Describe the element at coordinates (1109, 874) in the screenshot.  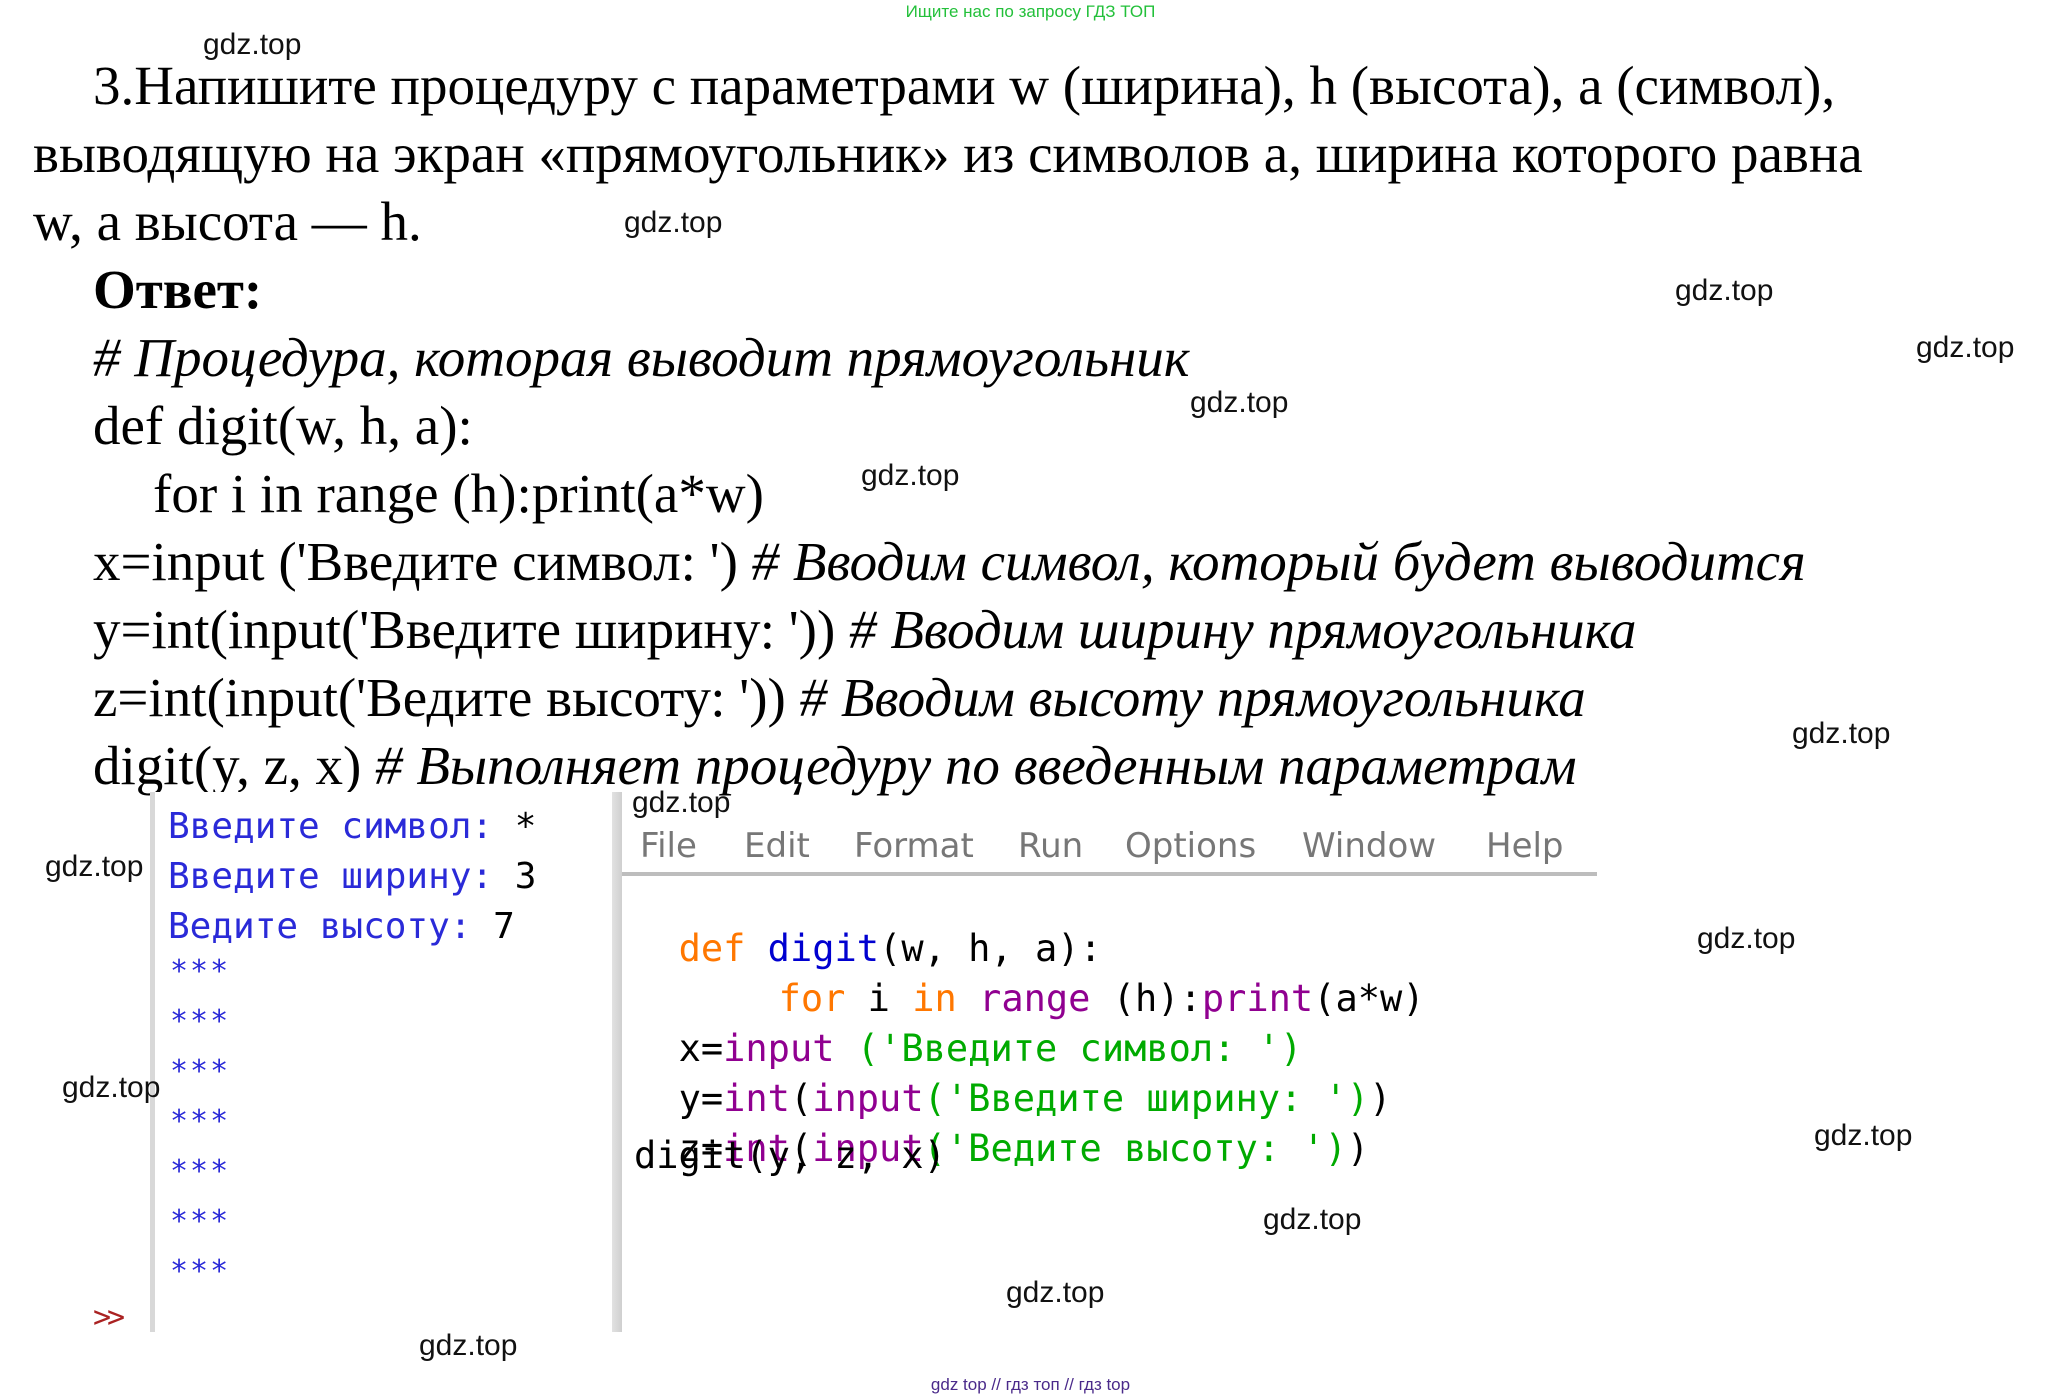
I see `menu-separator` at that location.